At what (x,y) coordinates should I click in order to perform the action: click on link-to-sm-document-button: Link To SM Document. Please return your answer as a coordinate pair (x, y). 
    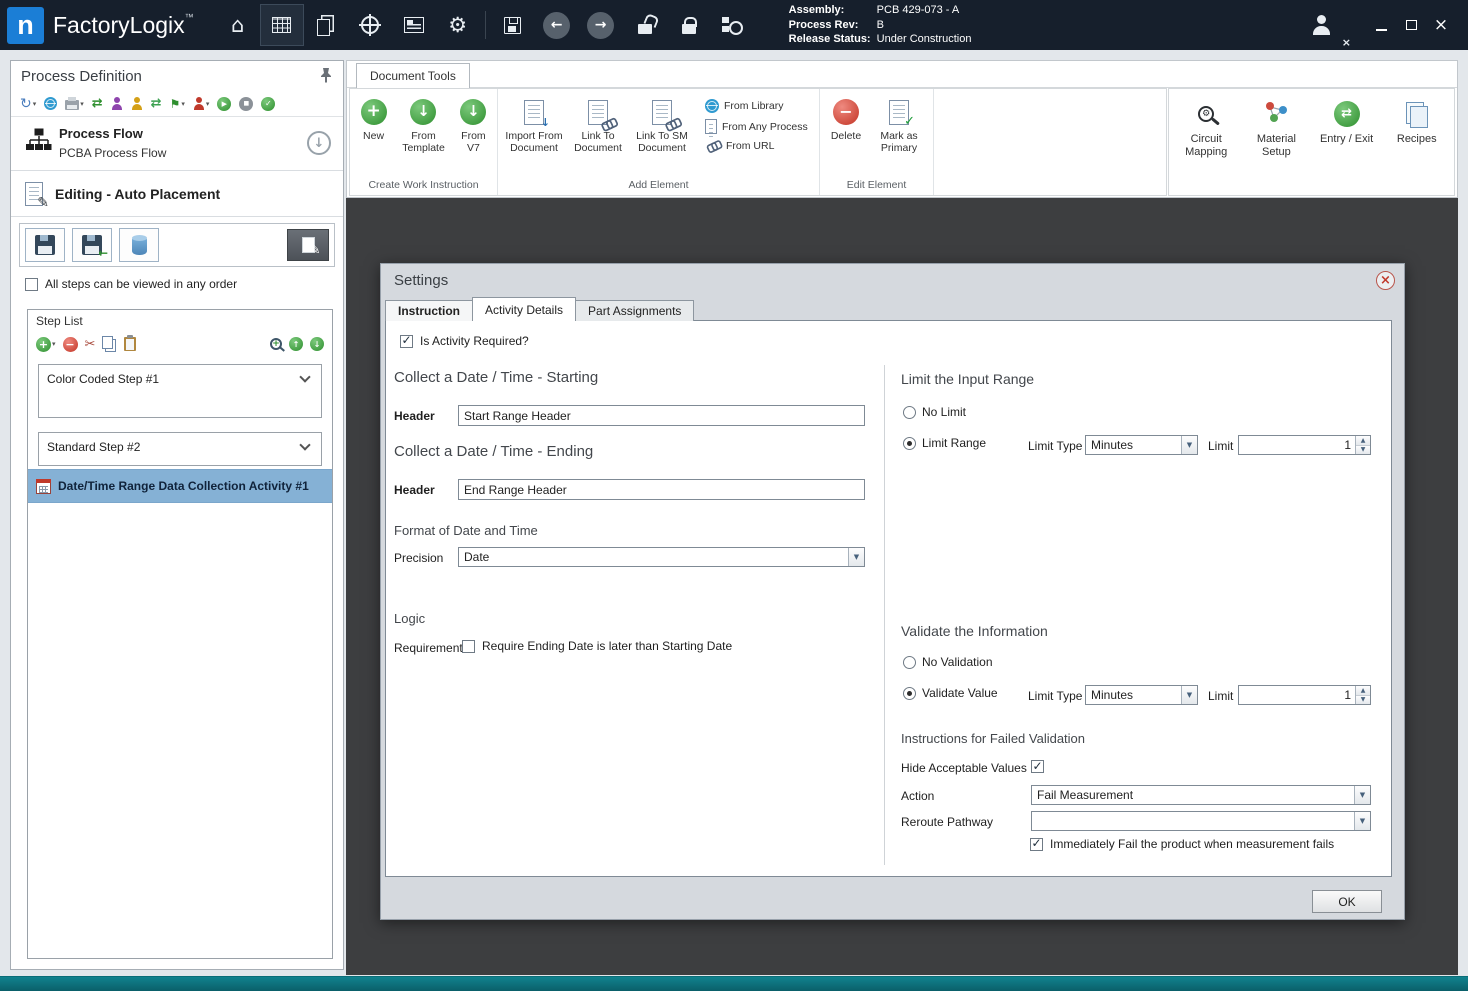
    Looking at the image, I should click on (662, 135).